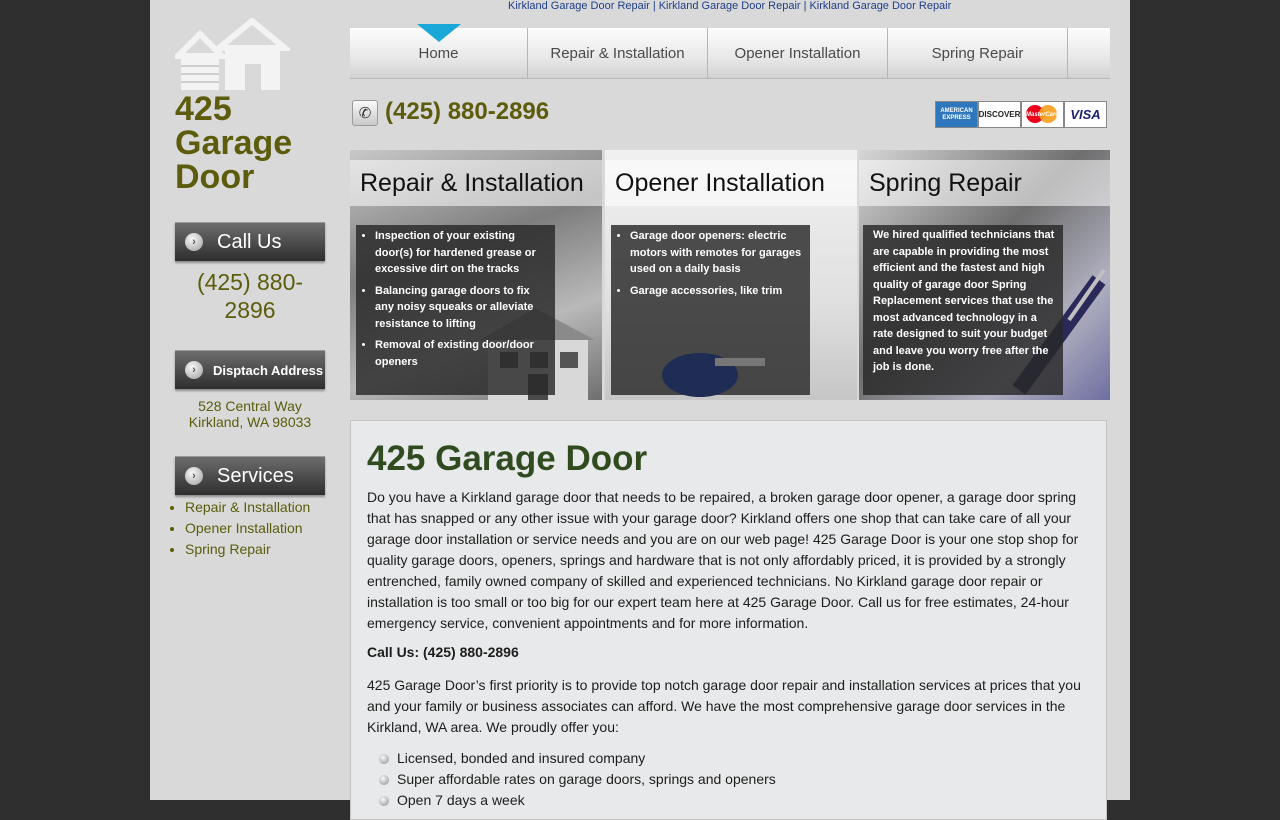  I want to click on call-us-header: › Call Us, so click(250, 241).